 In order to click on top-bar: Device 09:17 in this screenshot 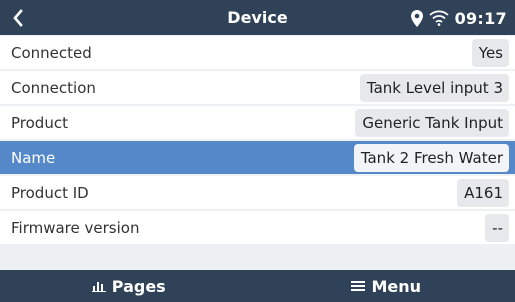, I will do `click(257, 17)`.